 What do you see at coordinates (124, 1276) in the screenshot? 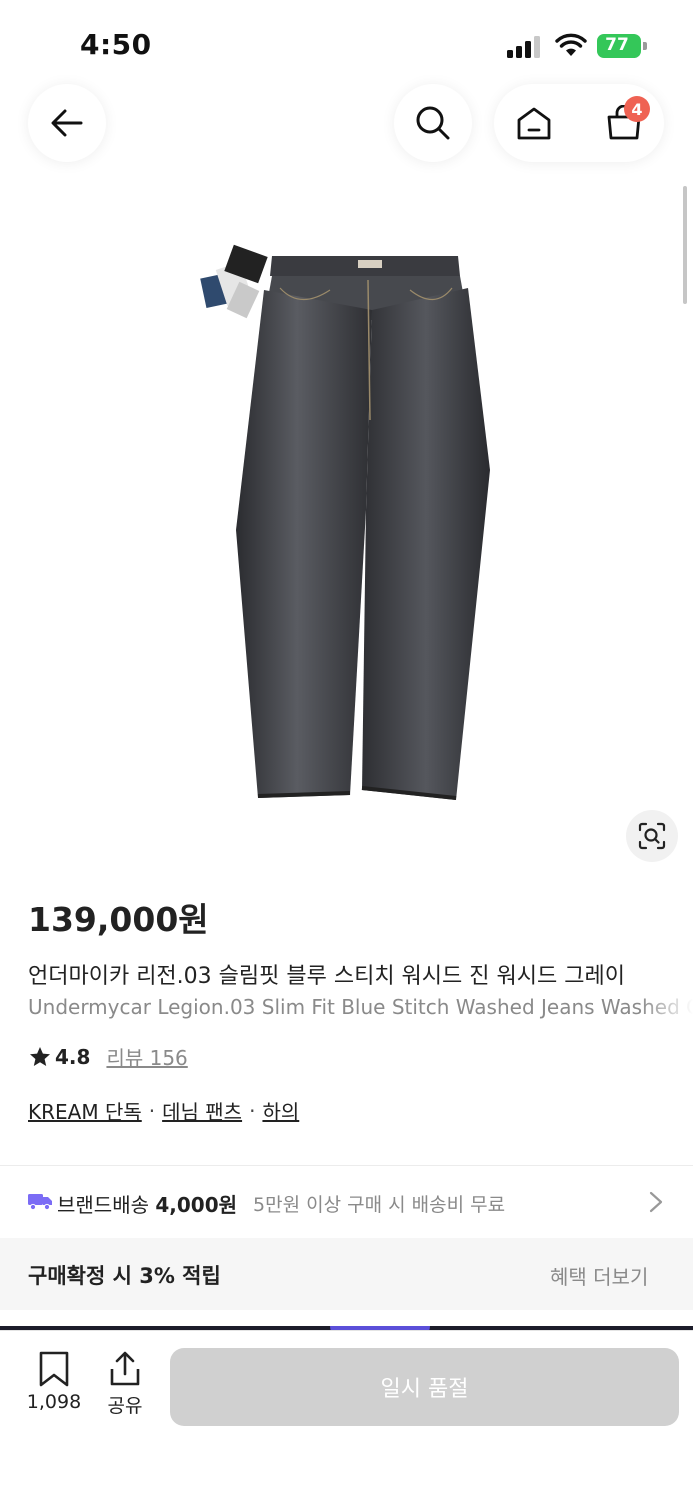
I see `benefit-title: 구매확정 시 3% 적립` at bounding box center [124, 1276].